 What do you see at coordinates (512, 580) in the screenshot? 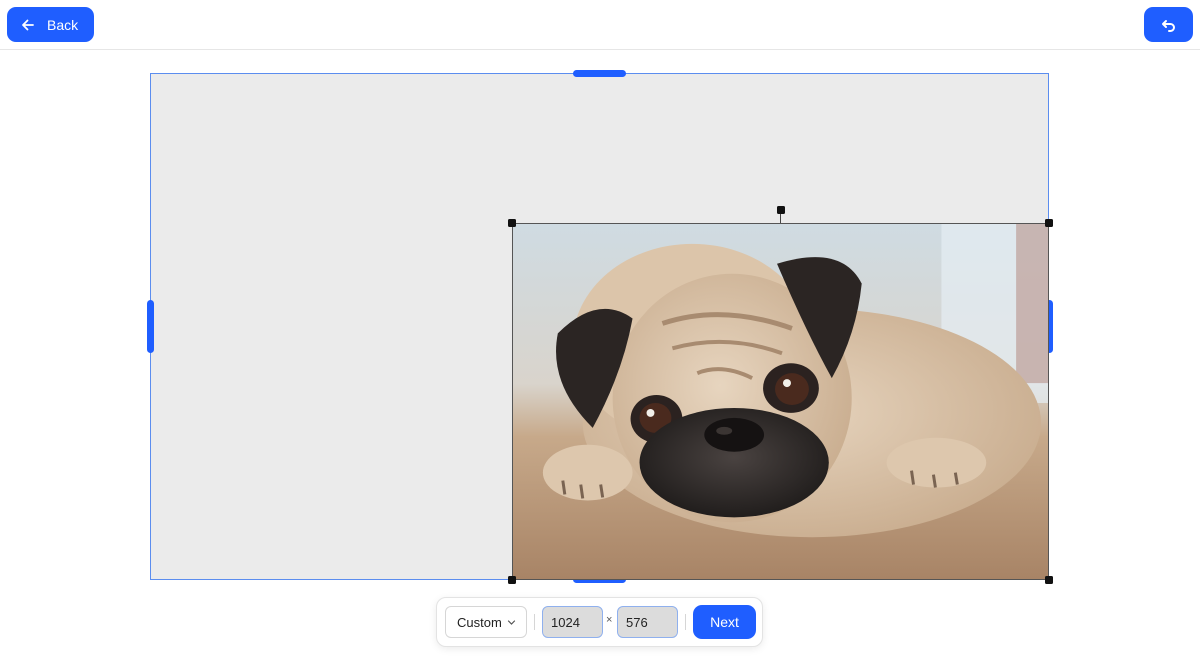
I see `image-handle-bottom-left` at bounding box center [512, 580].